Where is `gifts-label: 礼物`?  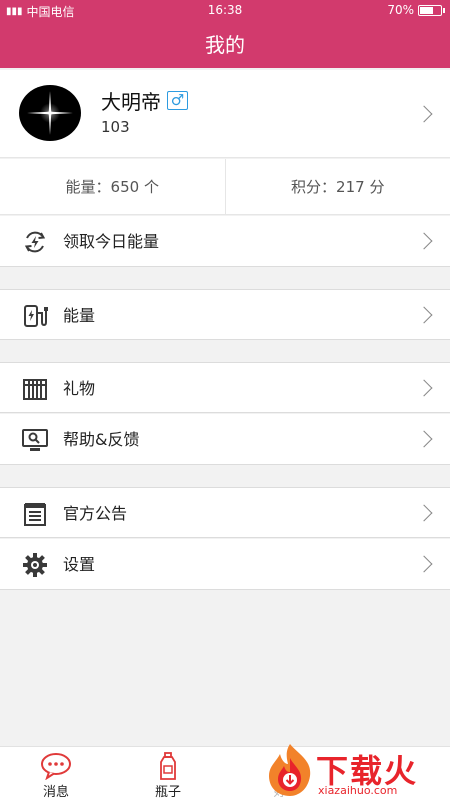 gifts-label: 礼物 is located at coordinates (79, 388).